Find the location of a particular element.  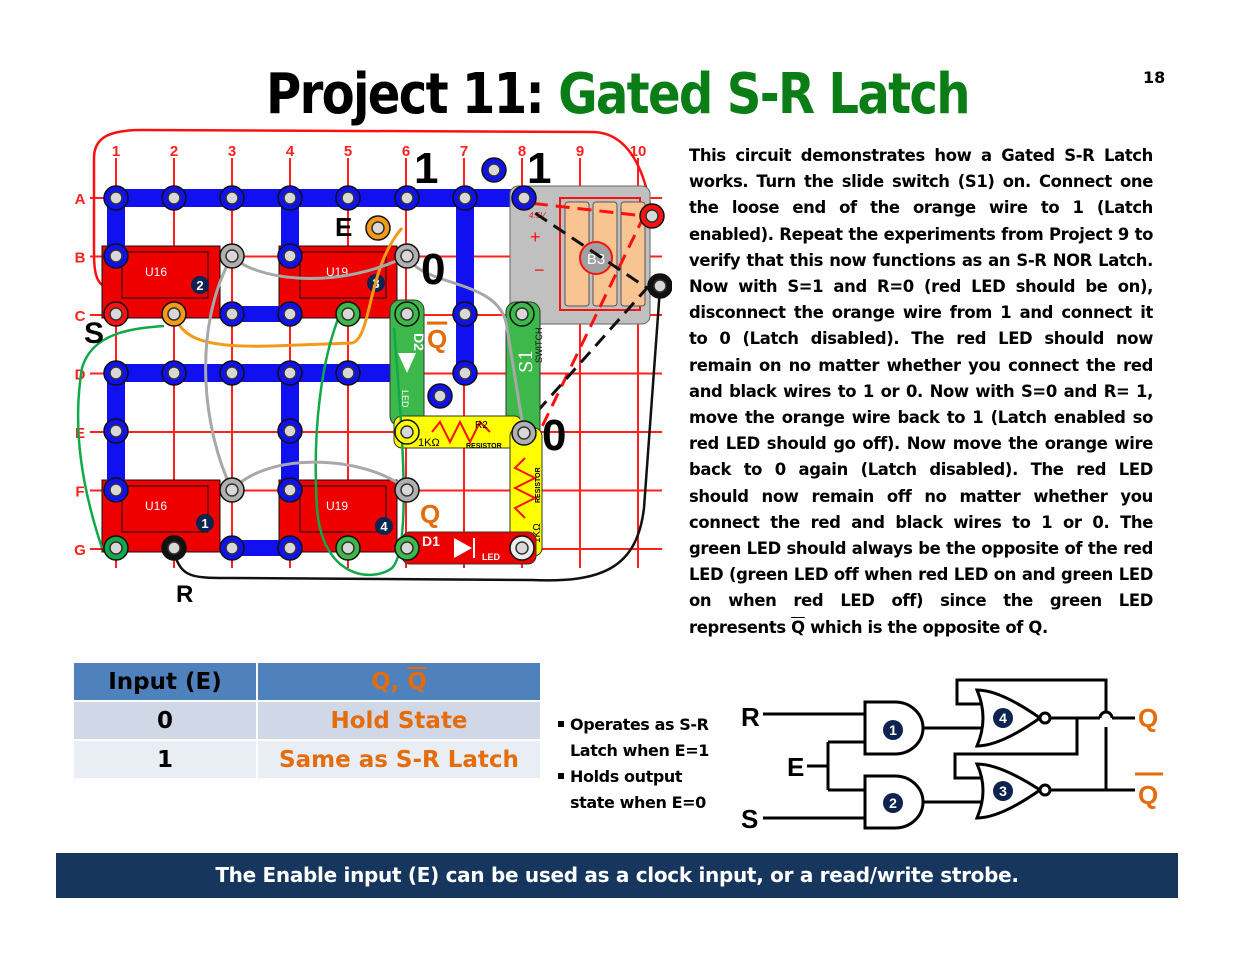

d2-label: D2 is located at coordinates (419, 342).